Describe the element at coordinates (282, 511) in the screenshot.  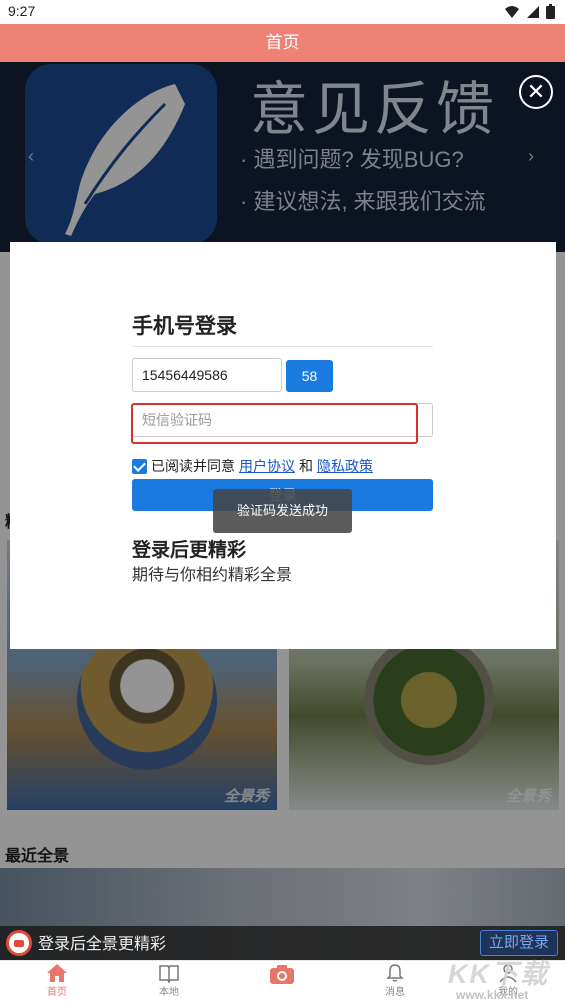
I see `toast-message: 验证码发送成功` at that location.